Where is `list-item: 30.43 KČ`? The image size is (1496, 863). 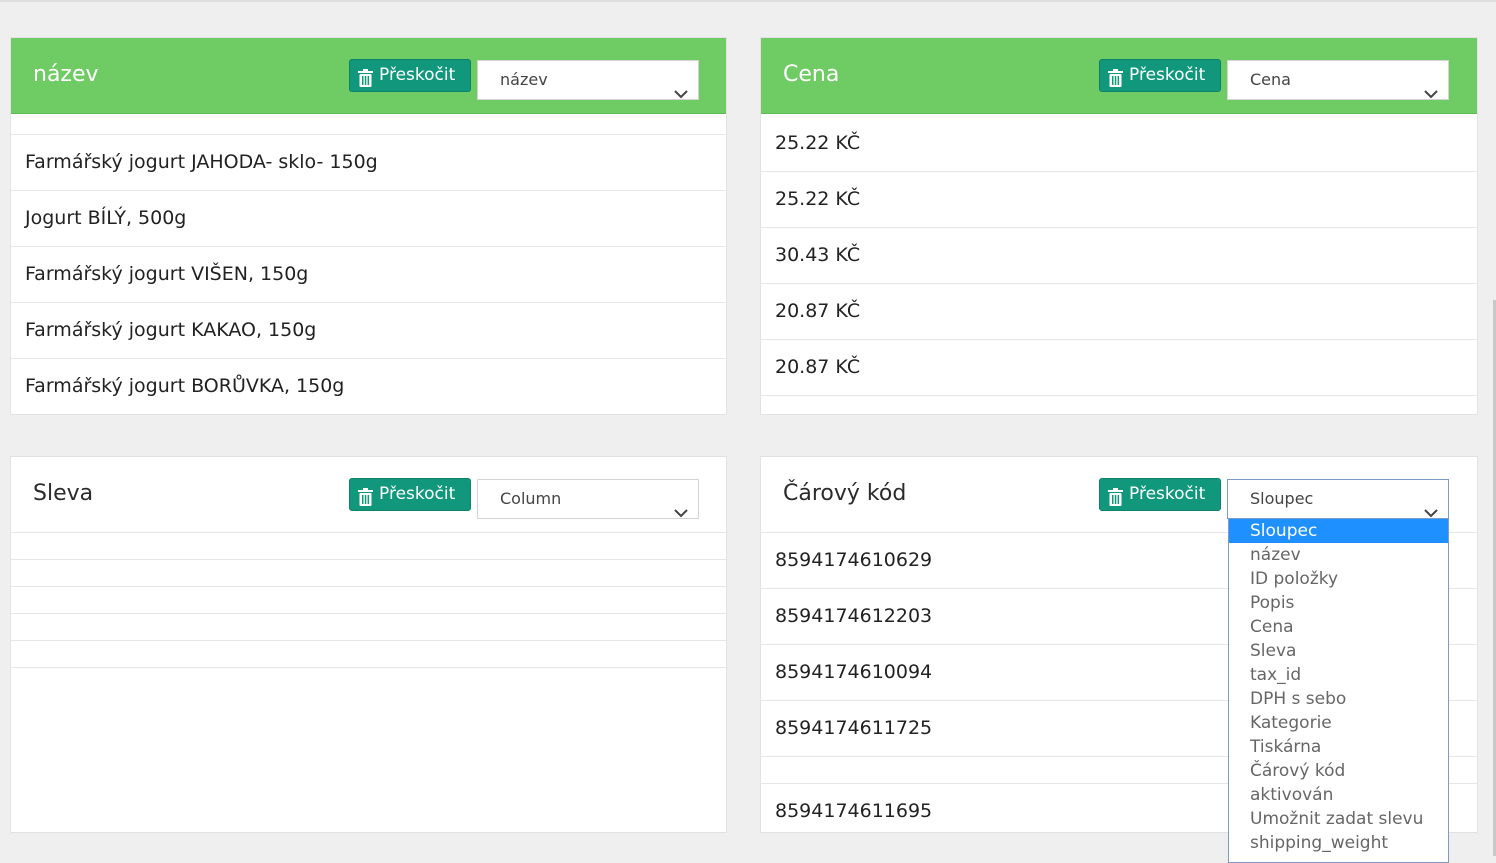
list-item: 30.43 KČ is located at coordinates (1119, 256).